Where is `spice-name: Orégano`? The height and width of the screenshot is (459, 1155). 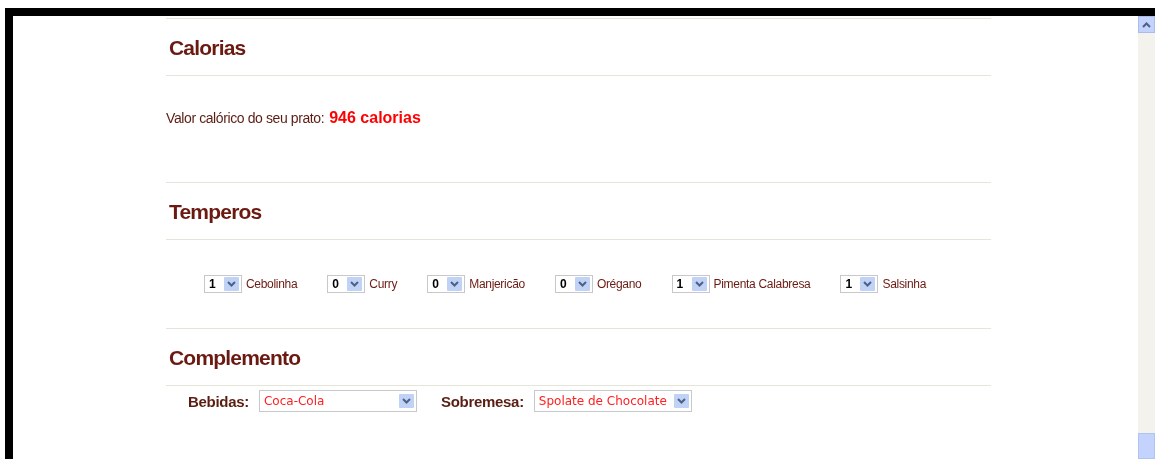
spice-name: Orégano is located at coordinates (619, 284).